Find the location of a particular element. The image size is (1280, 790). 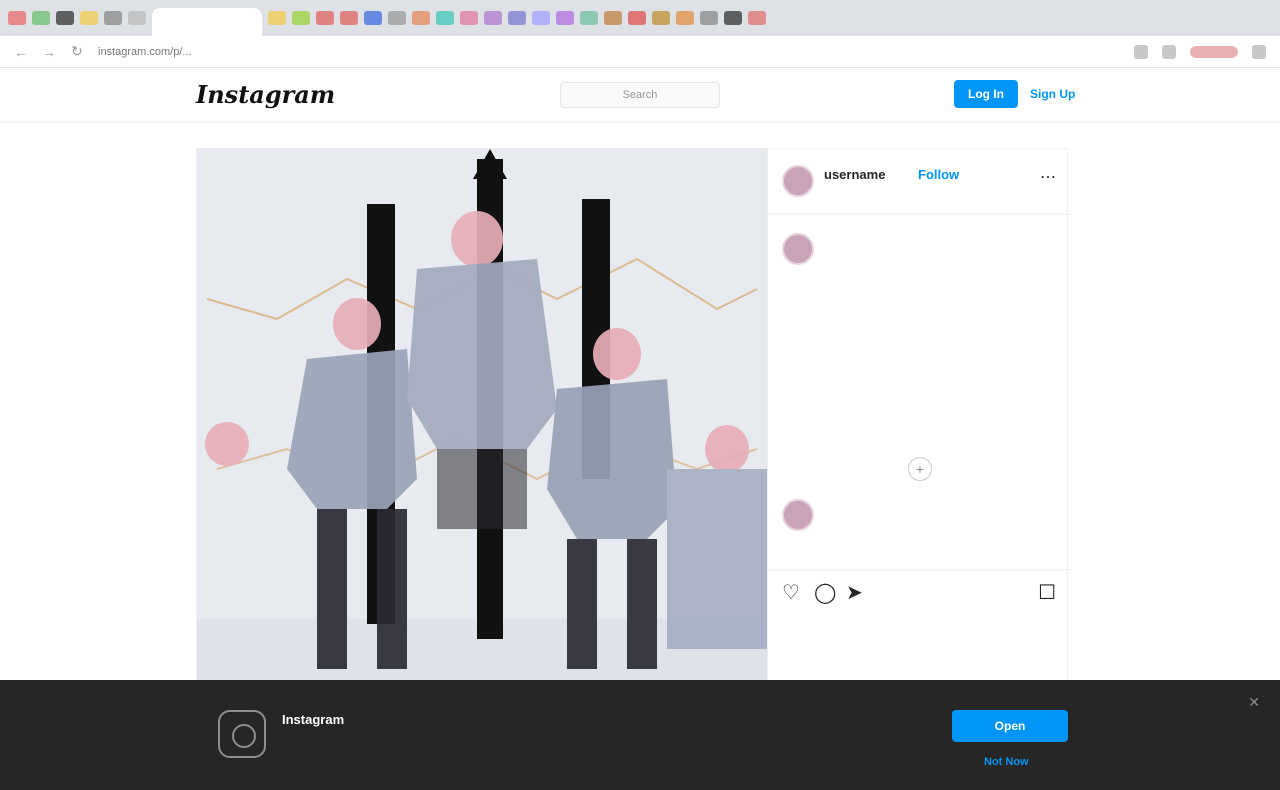

post-caption is located at coordinates (939, 241).